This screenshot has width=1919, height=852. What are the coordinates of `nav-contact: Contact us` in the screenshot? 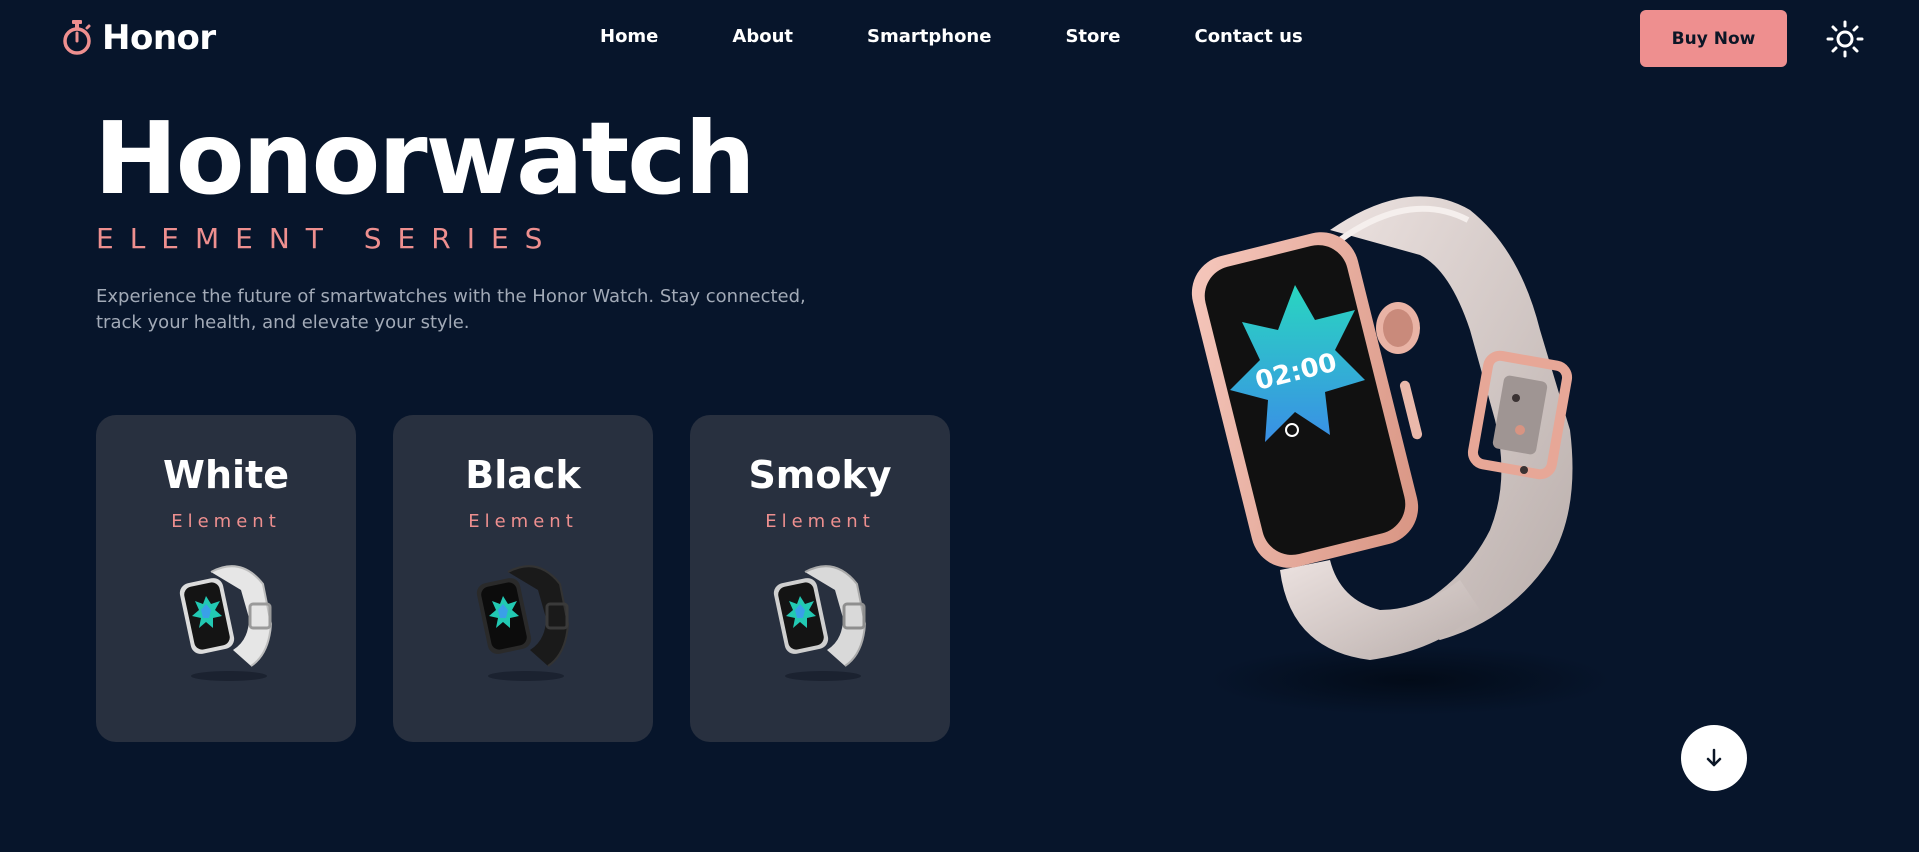 It's located at (1248, 36).